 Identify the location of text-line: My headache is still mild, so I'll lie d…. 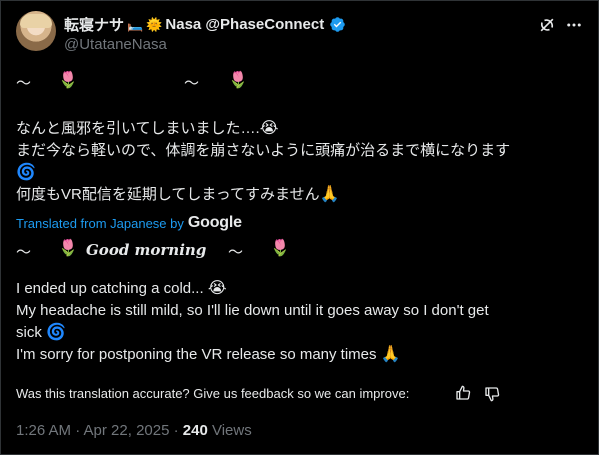
(252, 310).